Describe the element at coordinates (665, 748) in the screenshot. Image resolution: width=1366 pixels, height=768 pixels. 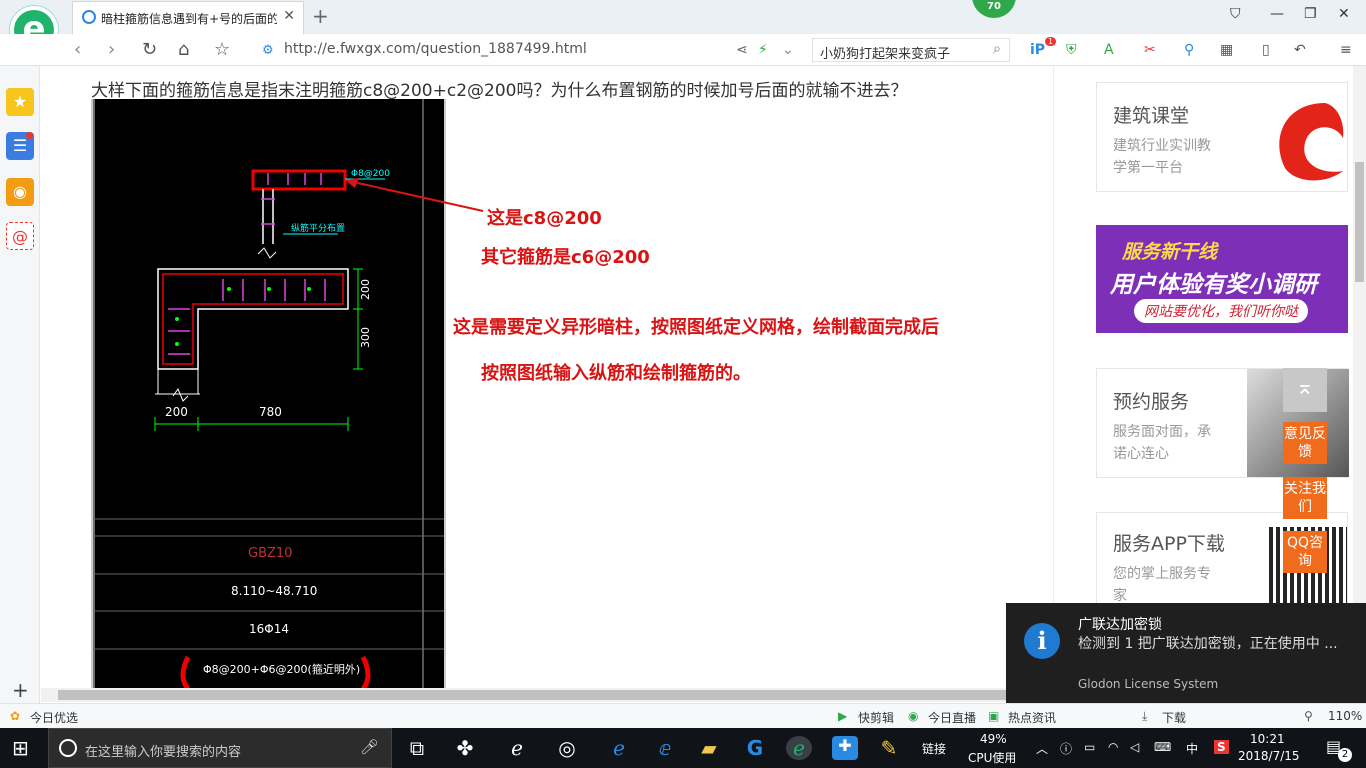
I see `ie-icon: ⅇ` at that location.